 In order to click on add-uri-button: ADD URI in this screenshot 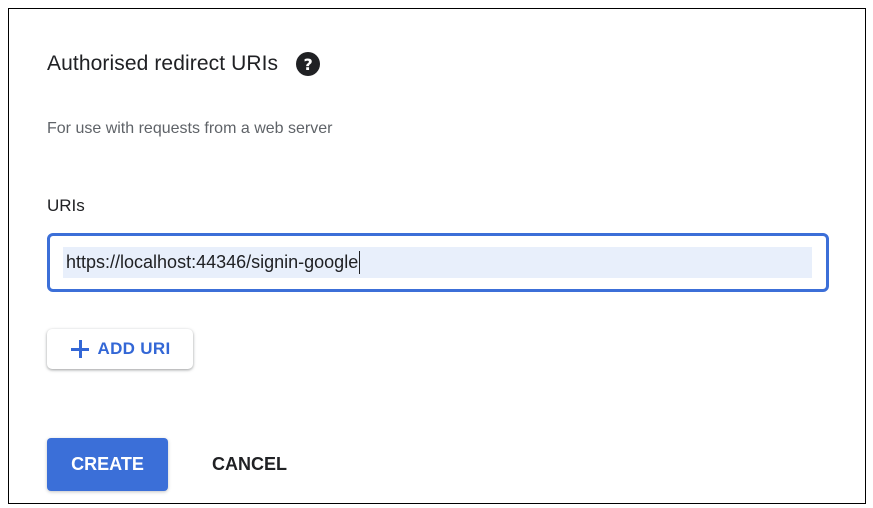, I will do `click(120, 349)`.